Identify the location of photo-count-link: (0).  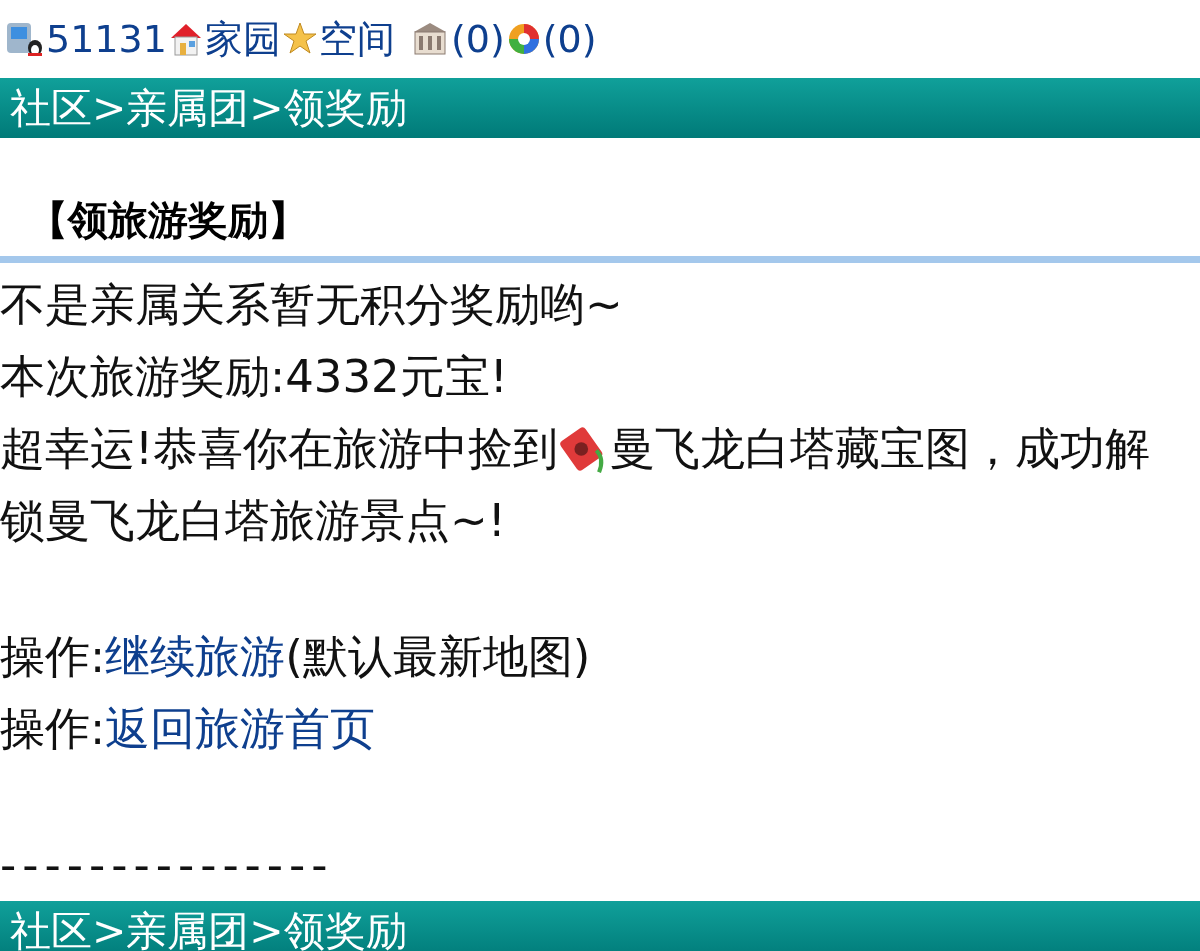
(569, 39).